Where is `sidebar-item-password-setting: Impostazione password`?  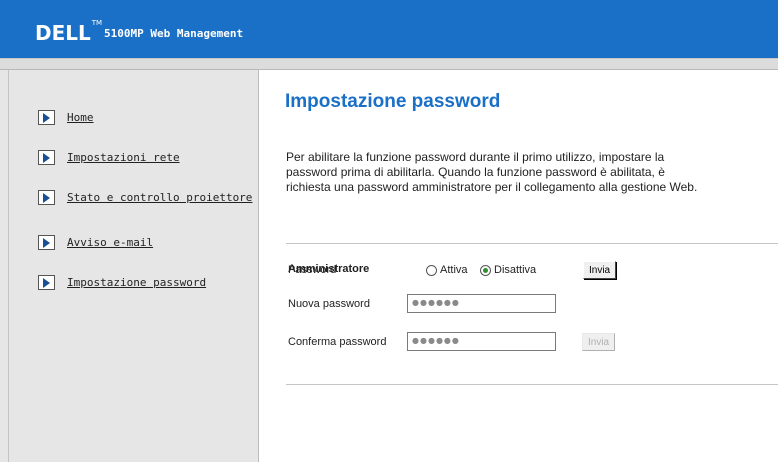
sidebar-item-password-setting: Impostazione password is located at coordinates (122, 282).